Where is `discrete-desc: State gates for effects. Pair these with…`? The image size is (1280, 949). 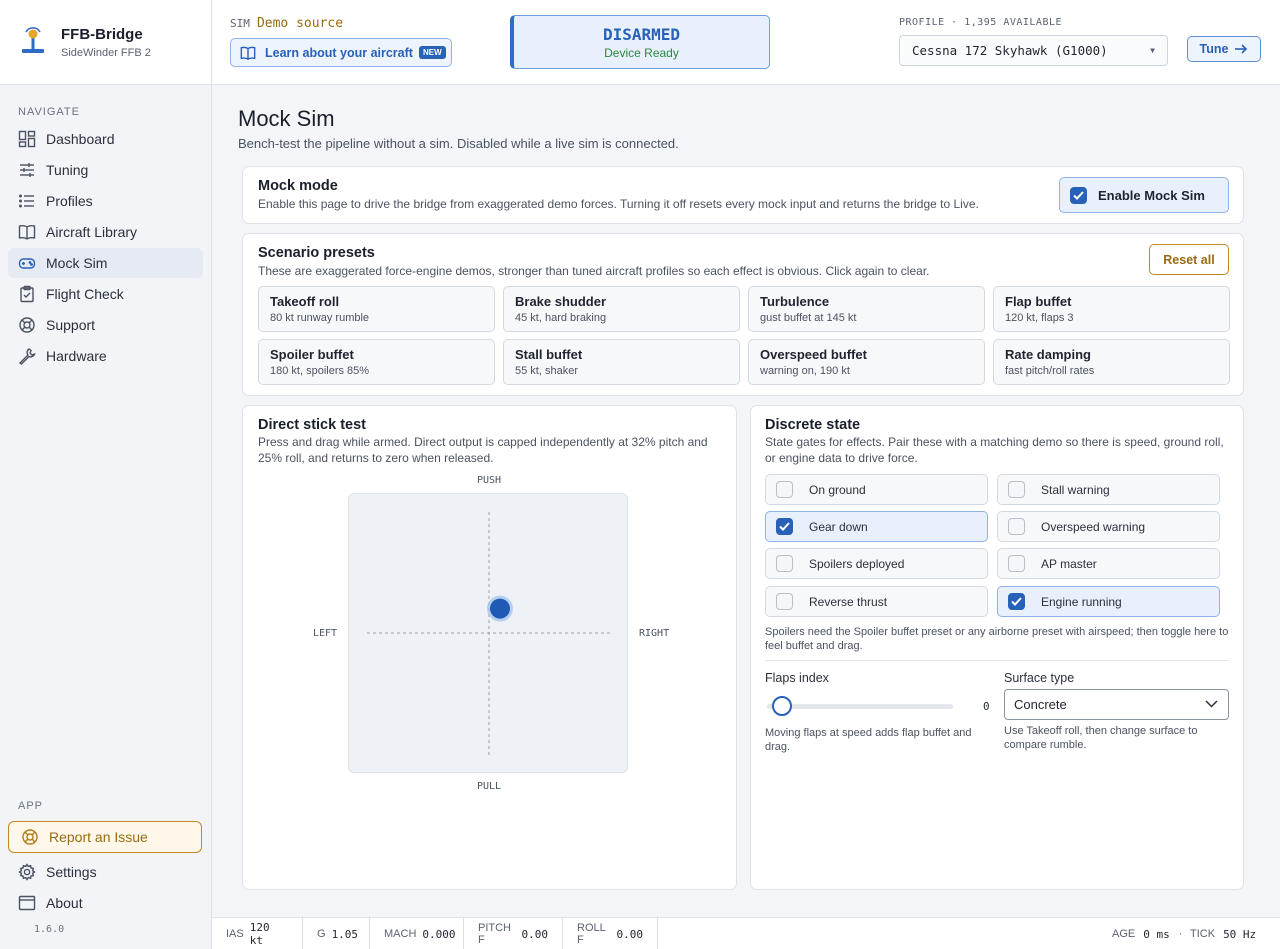 discrete-desc: State gates for effects. Pair these with… is located at coordinates (994, 450).